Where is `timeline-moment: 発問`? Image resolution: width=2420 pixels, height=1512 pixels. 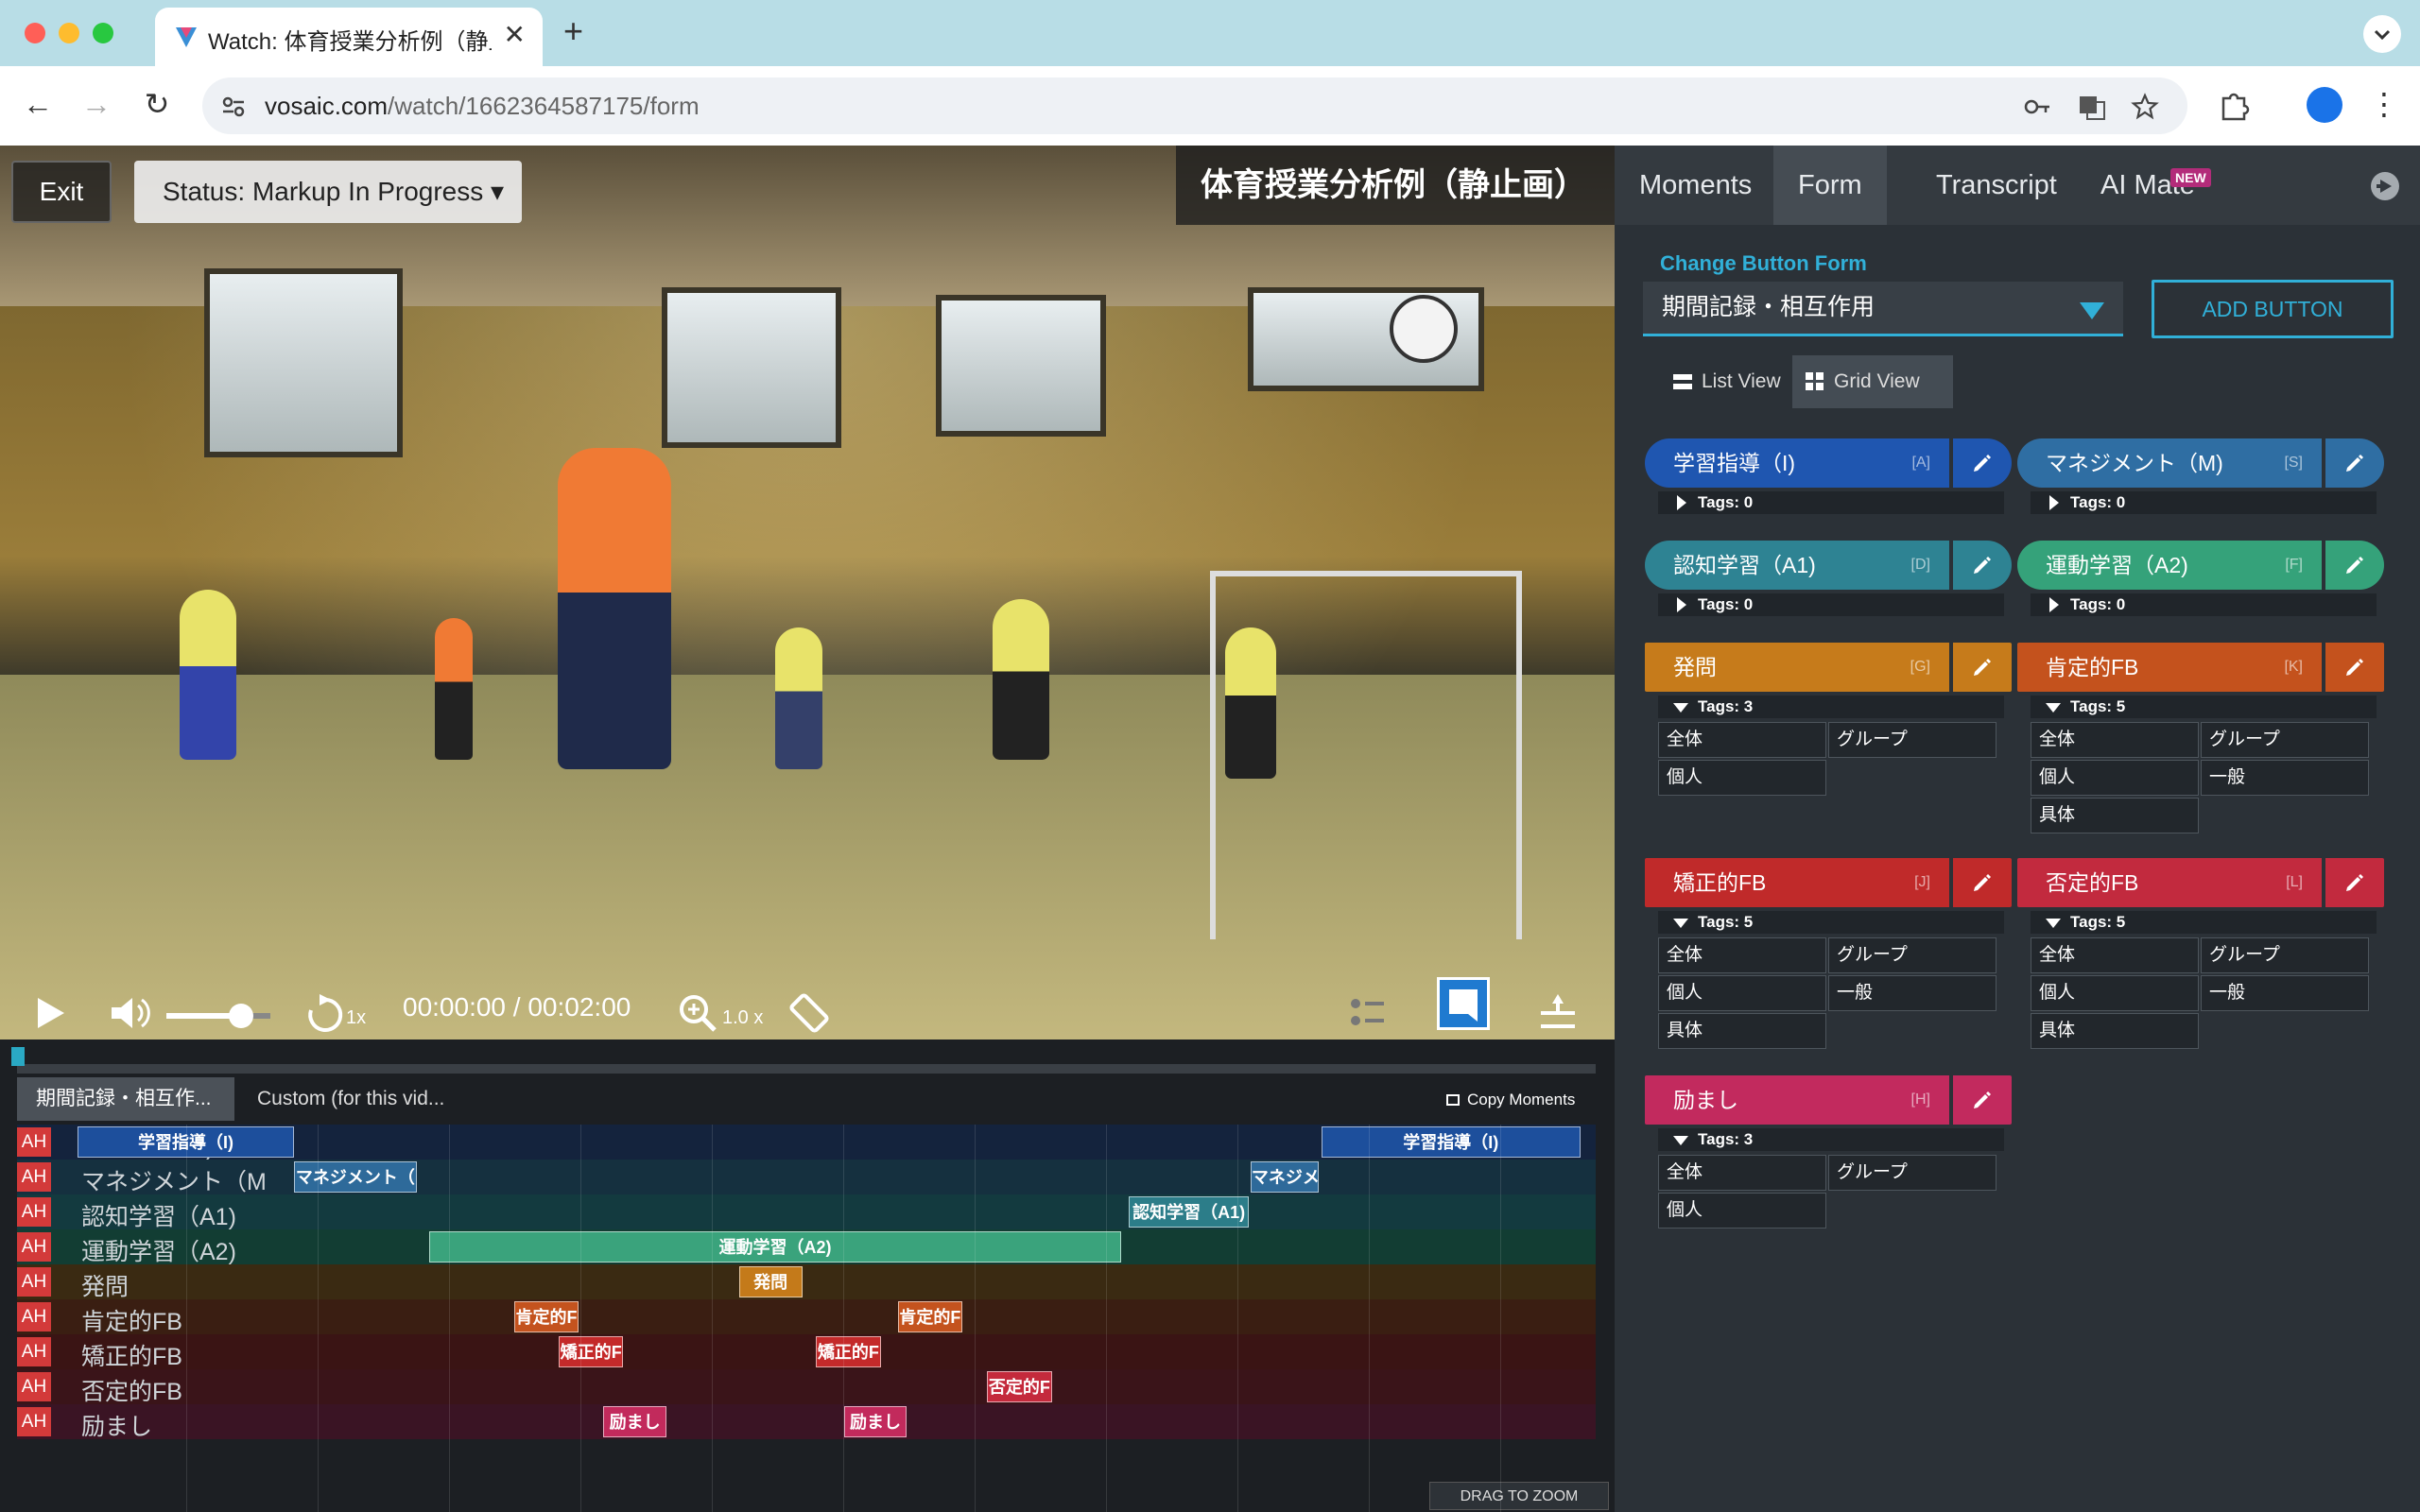
timeline-moment: 発問 is located at coordinates (770, 1281).